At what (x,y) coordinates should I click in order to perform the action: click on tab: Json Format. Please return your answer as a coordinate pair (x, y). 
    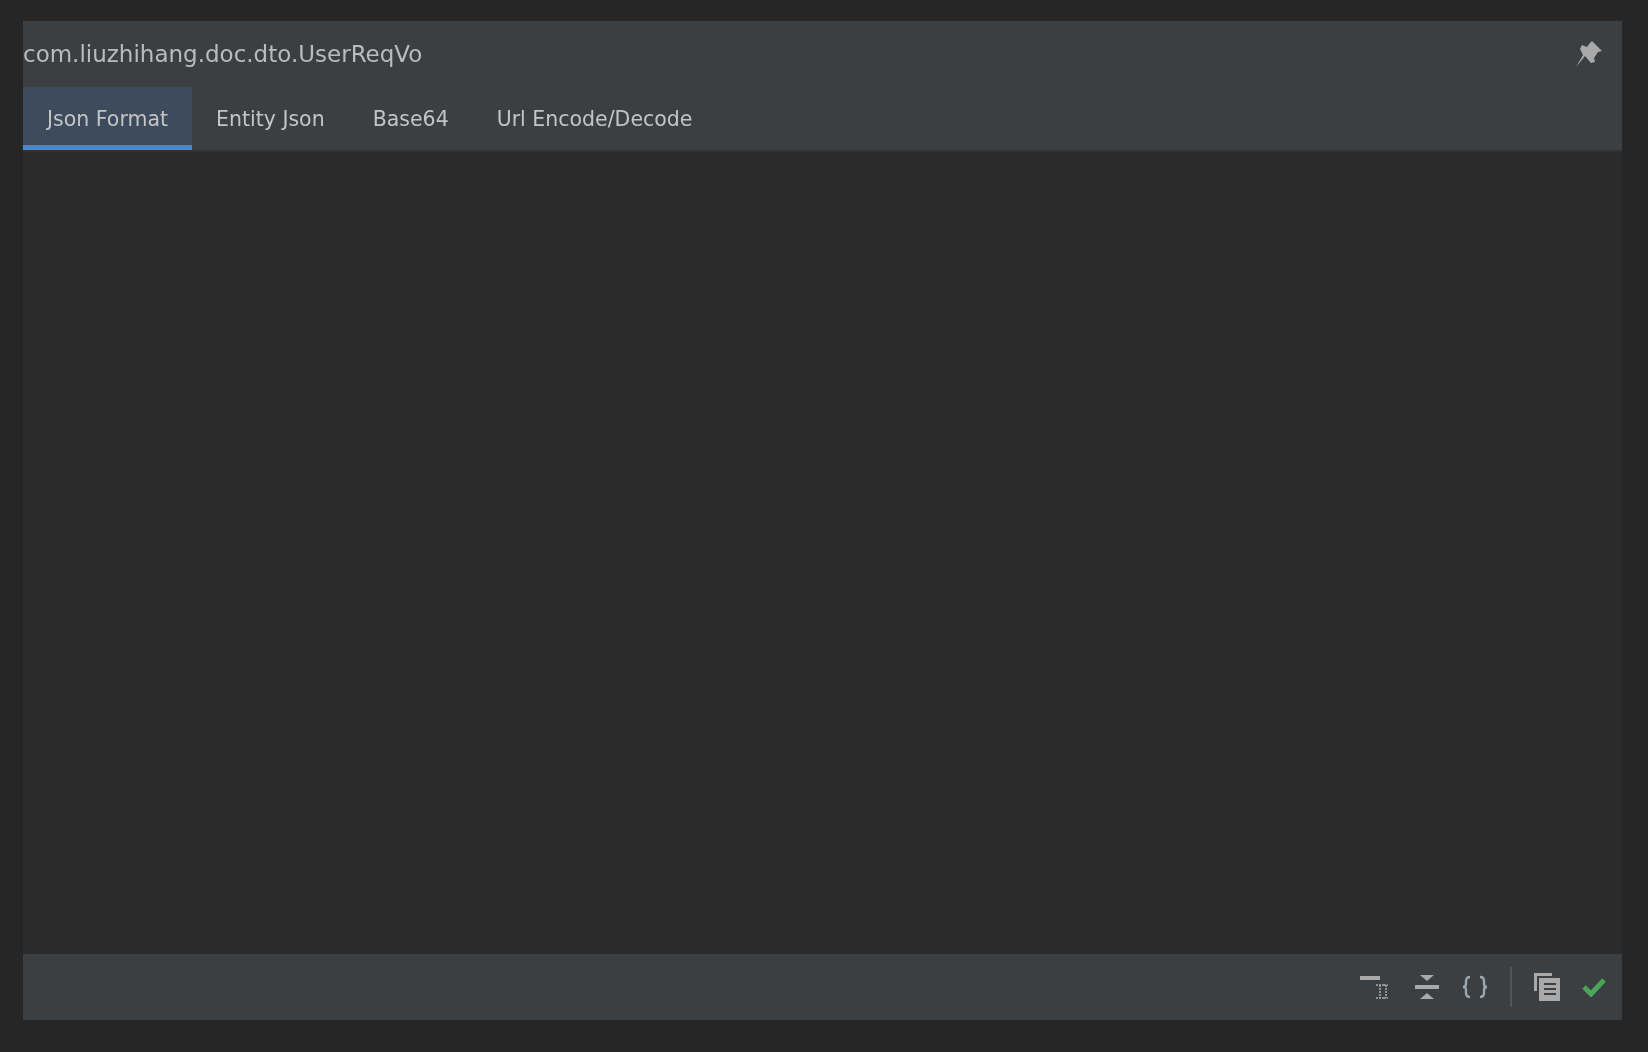
    Looking at the image, I should click on (108, 118).